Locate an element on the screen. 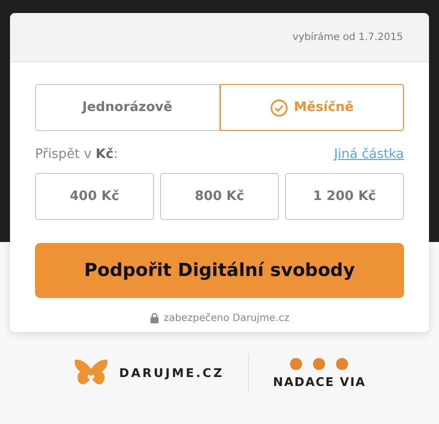  three-dots-logo-icon is located at coordinates (319, 364).